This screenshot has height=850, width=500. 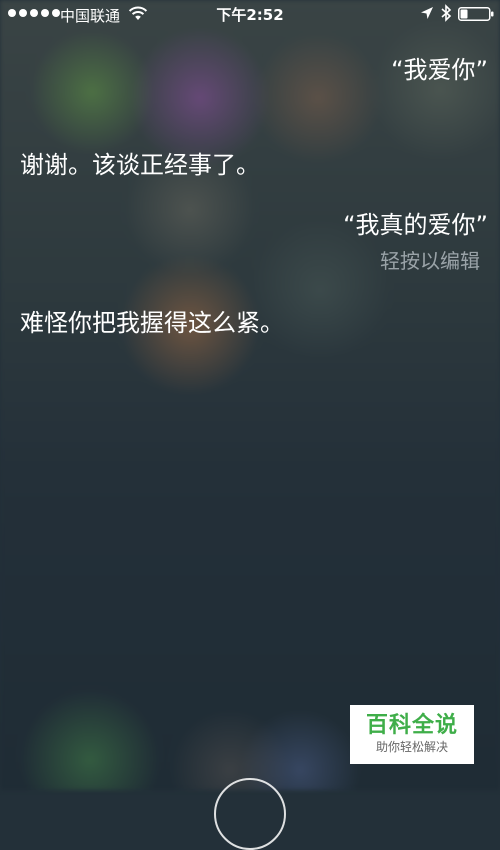 What do you see at coordinates (439, 67) in the screenshot?
I see `user-utterance-1: “我爱你”` at bounding box center [439, 67].